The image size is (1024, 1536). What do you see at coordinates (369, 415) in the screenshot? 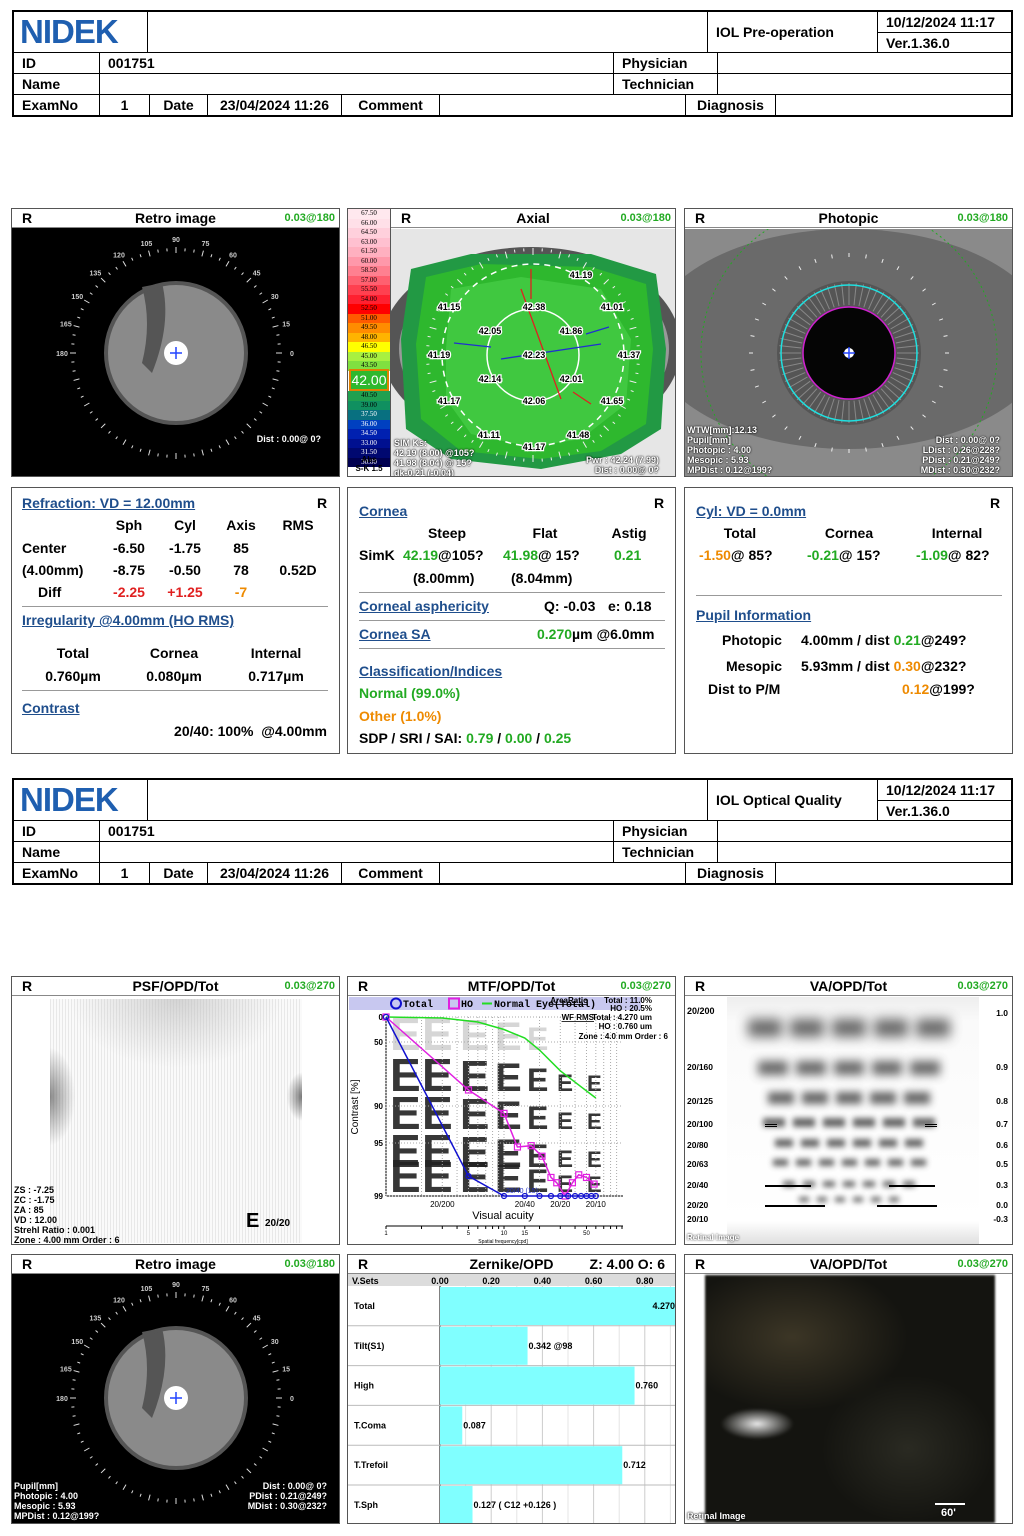
I see `scale-value: 37.50` at bounding box center [369, 415].